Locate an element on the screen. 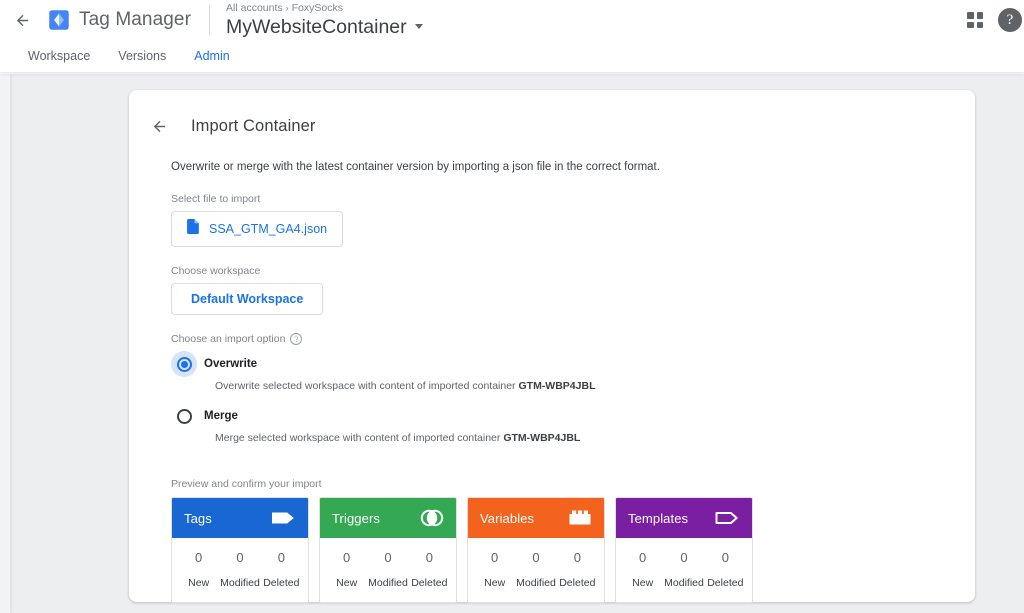  preview-card-tags-body: 0 New 0 Modified 0 Deleted is located at coordinates (240, 570).